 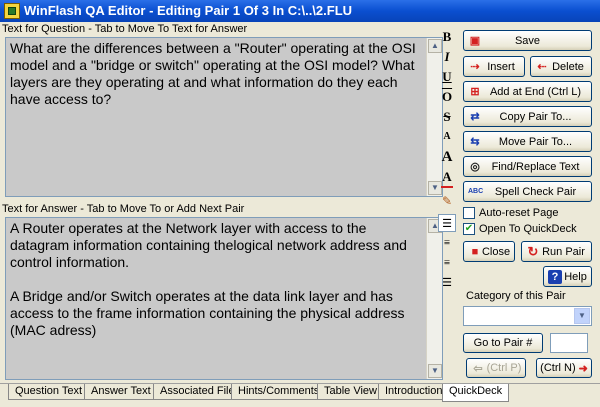 What do you see at coordinates (469, 213) in the screenshot?
I see `auto-reset-checkbox` at bounding box center [469, 213].